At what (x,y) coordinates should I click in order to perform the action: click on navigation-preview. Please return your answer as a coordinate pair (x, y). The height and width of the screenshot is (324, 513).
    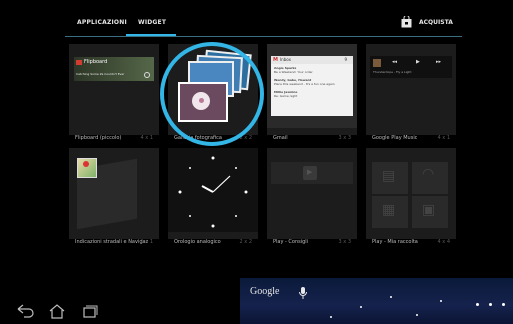
    Looking at the image, I should click on (114, 190).